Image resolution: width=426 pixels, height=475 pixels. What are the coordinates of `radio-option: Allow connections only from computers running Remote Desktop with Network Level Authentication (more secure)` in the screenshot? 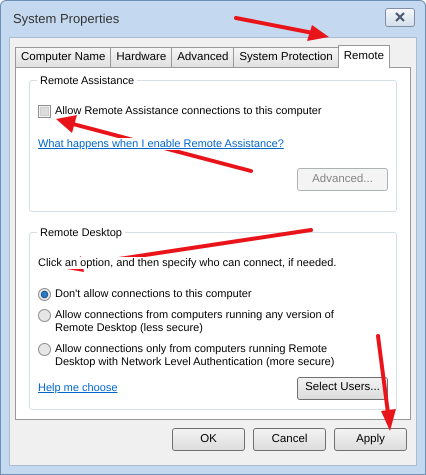 It's located at (213, 355).